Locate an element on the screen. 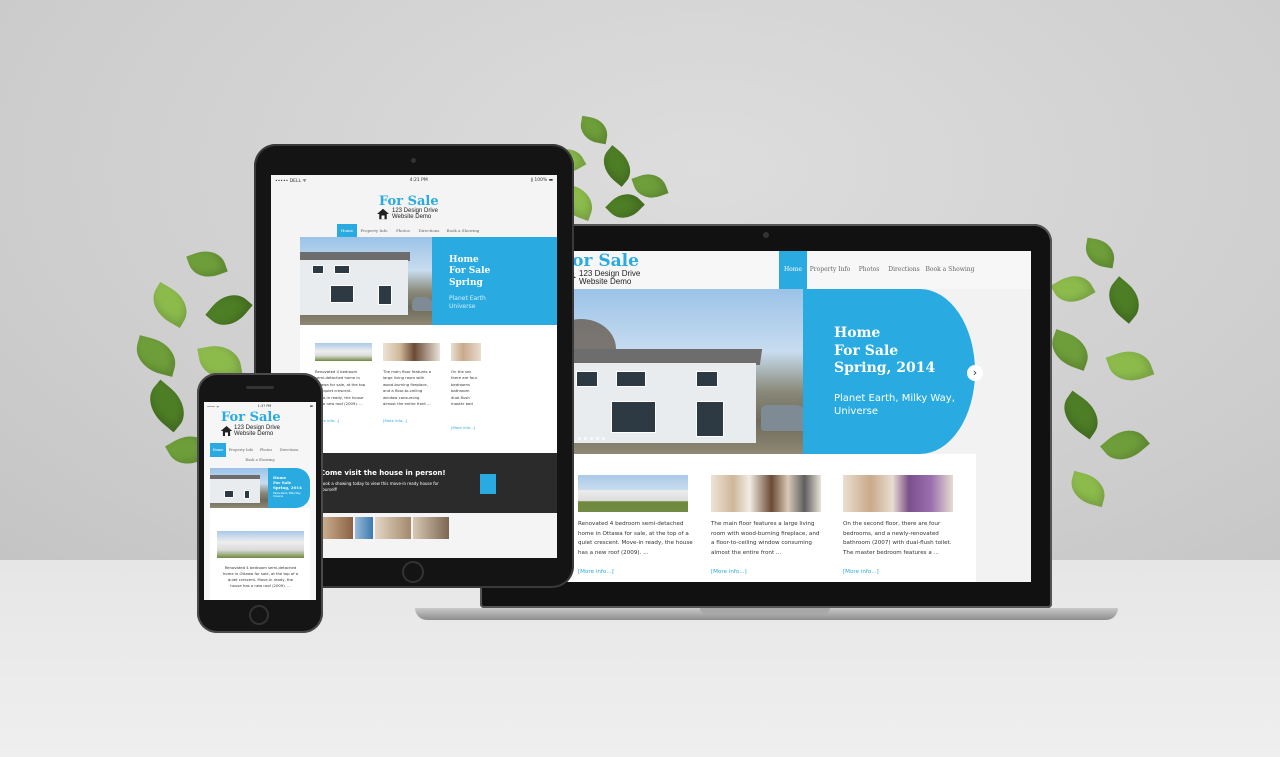 This screenshot has height=757, width=1280. phone-house-icon is located at coordinates (226, 431).